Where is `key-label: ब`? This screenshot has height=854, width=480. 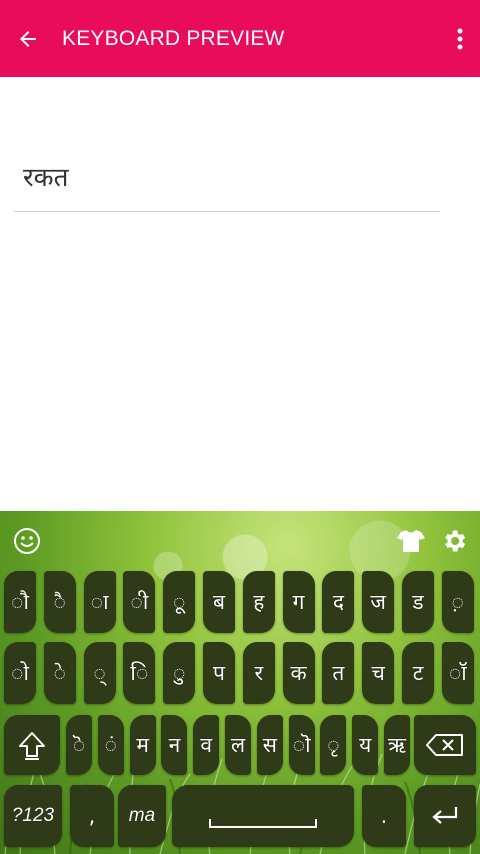 key-label: ब is located at coordinates (219, 602).